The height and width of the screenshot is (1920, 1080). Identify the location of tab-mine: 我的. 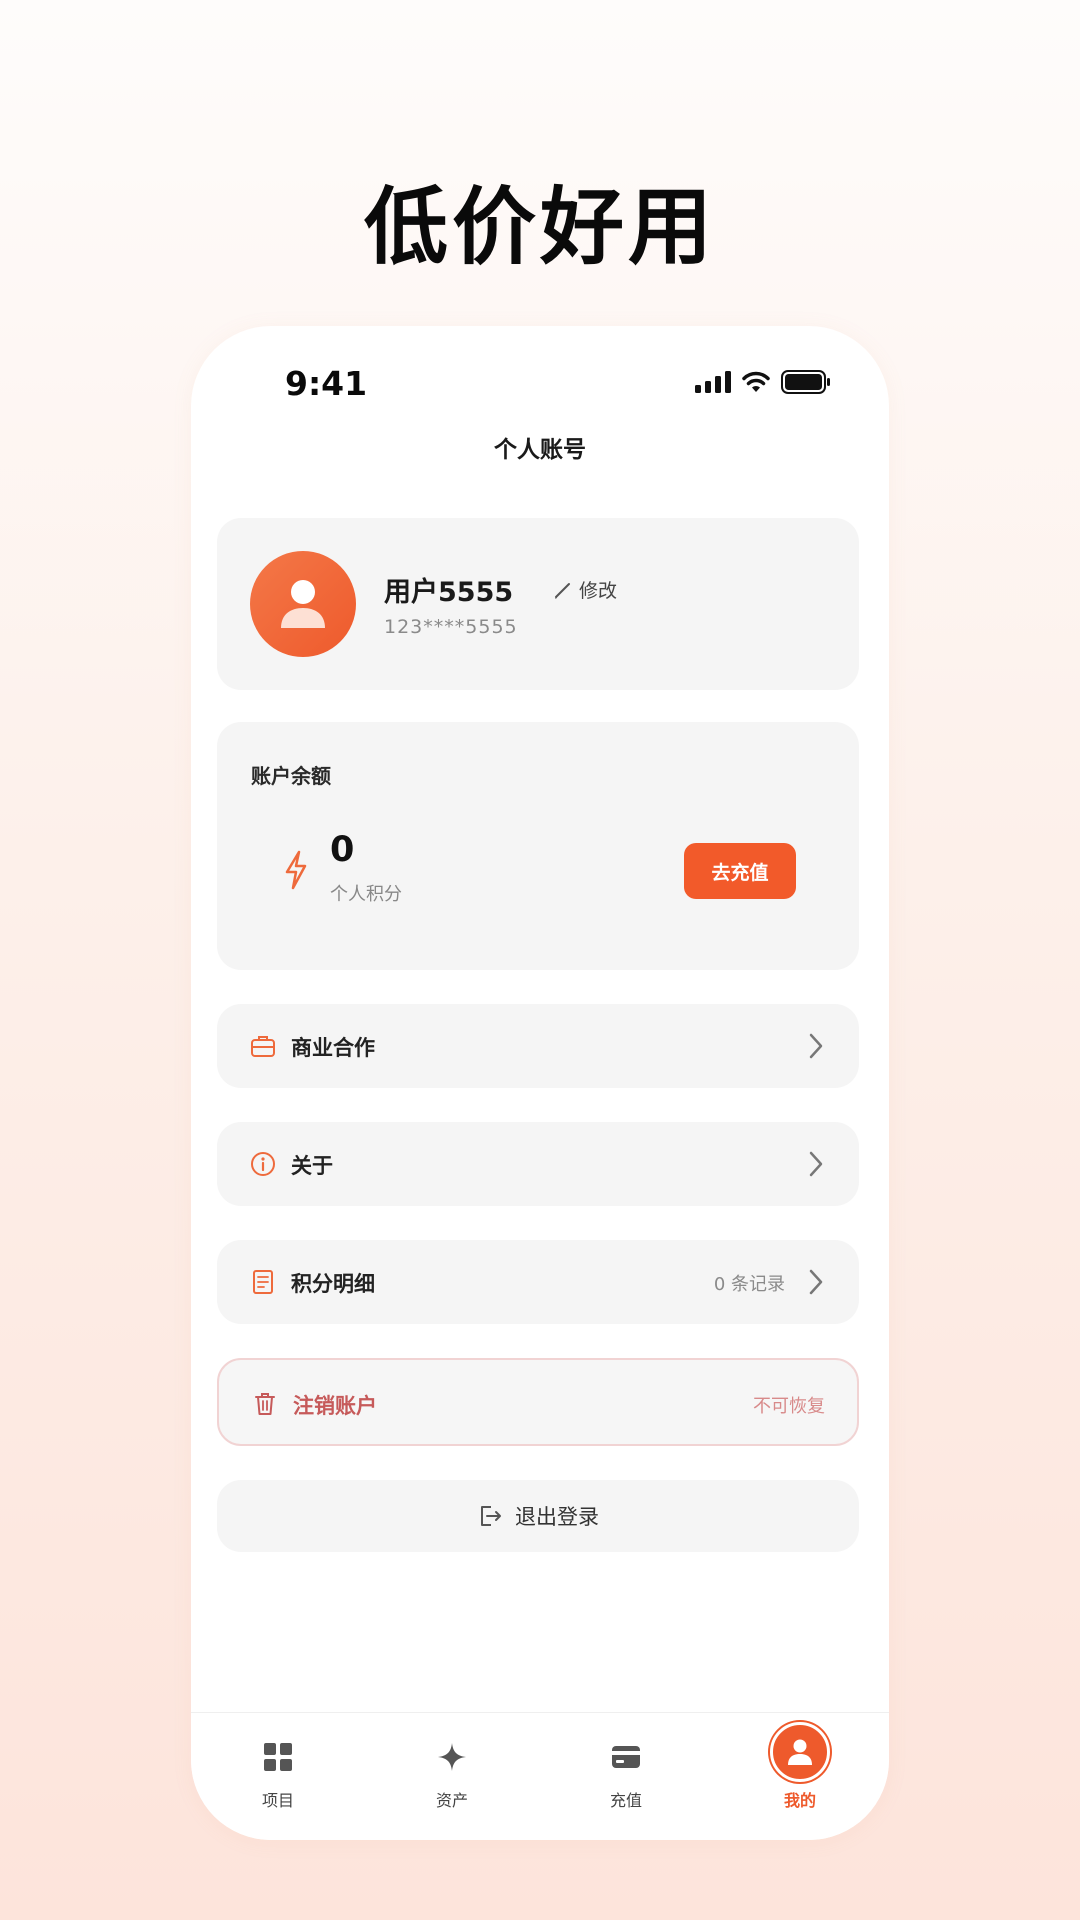
(800, 1766).